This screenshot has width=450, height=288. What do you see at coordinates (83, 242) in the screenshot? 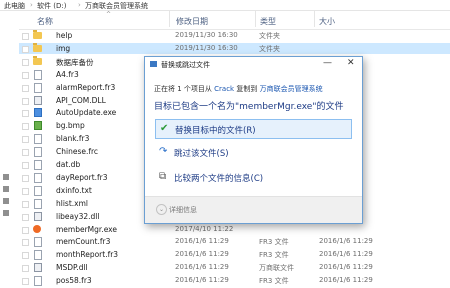
I see `file-name: memCount.fr3` at bounding box center [83, 242].